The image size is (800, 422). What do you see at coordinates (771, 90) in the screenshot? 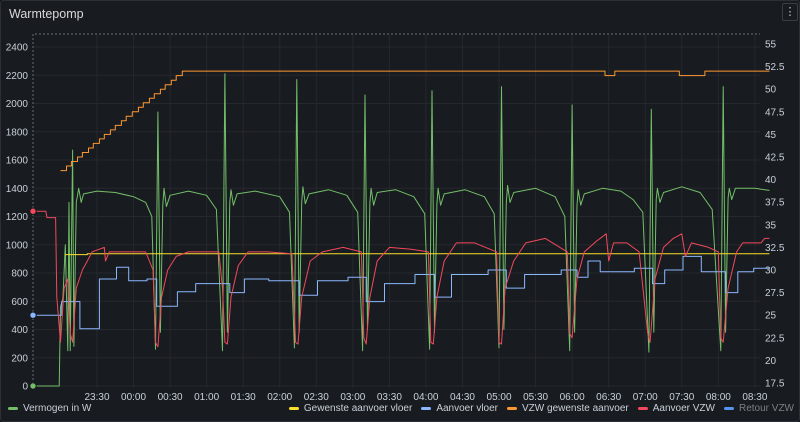
I see `y-right-tick-label: 50` at bounding box center [771, 90].